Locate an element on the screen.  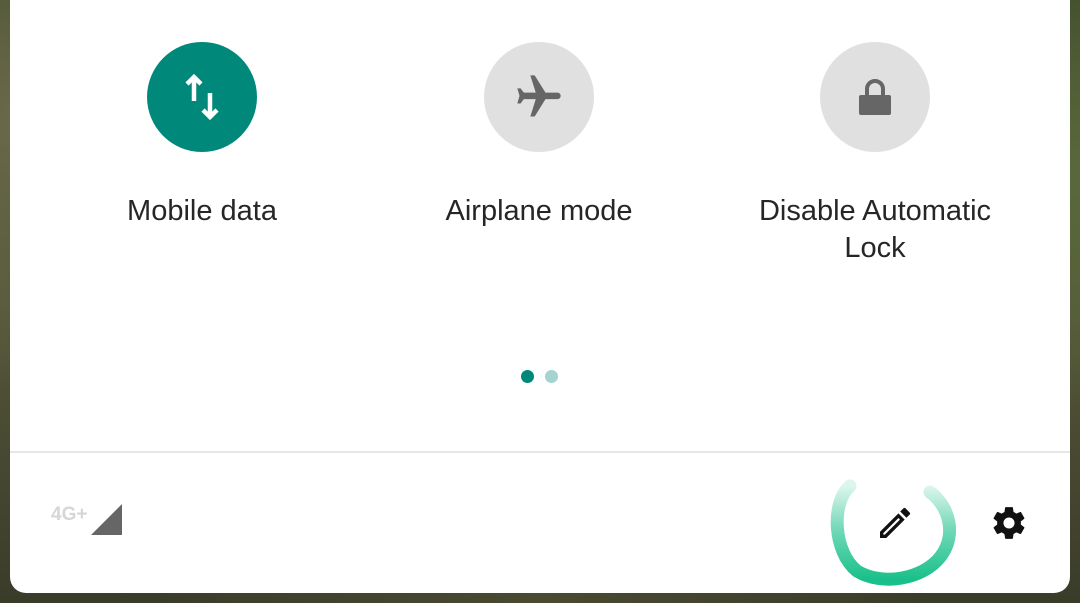
page-indicator is located at coordinates (539, 376).